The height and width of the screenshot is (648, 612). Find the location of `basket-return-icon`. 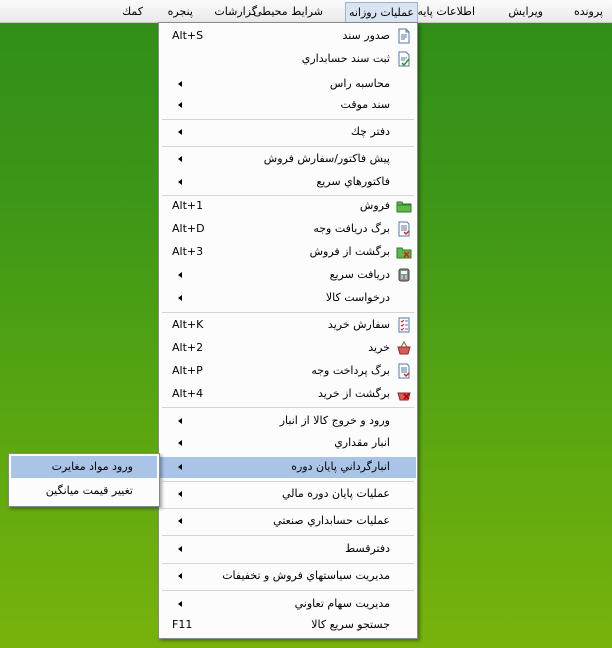

basket-return-icon is located at coordinates (404, 394).